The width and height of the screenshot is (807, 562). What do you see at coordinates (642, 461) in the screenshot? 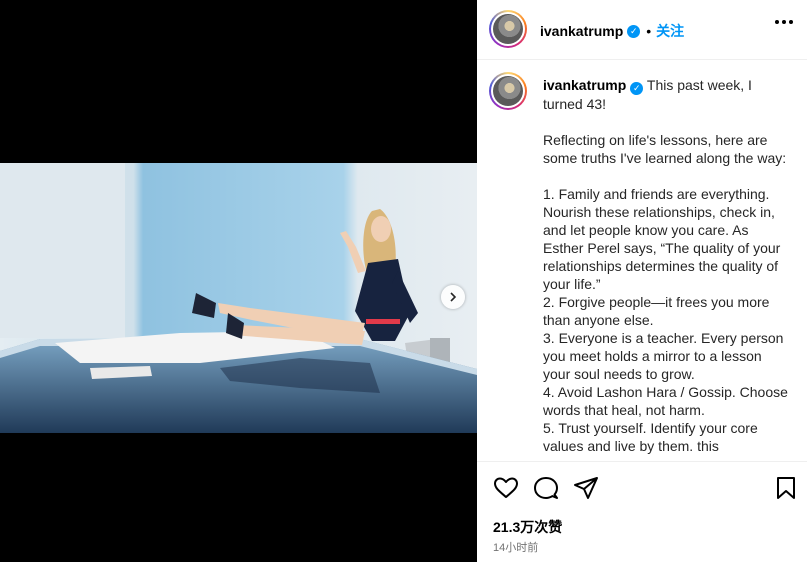
I see `divider` at bounding box center [642, 461].